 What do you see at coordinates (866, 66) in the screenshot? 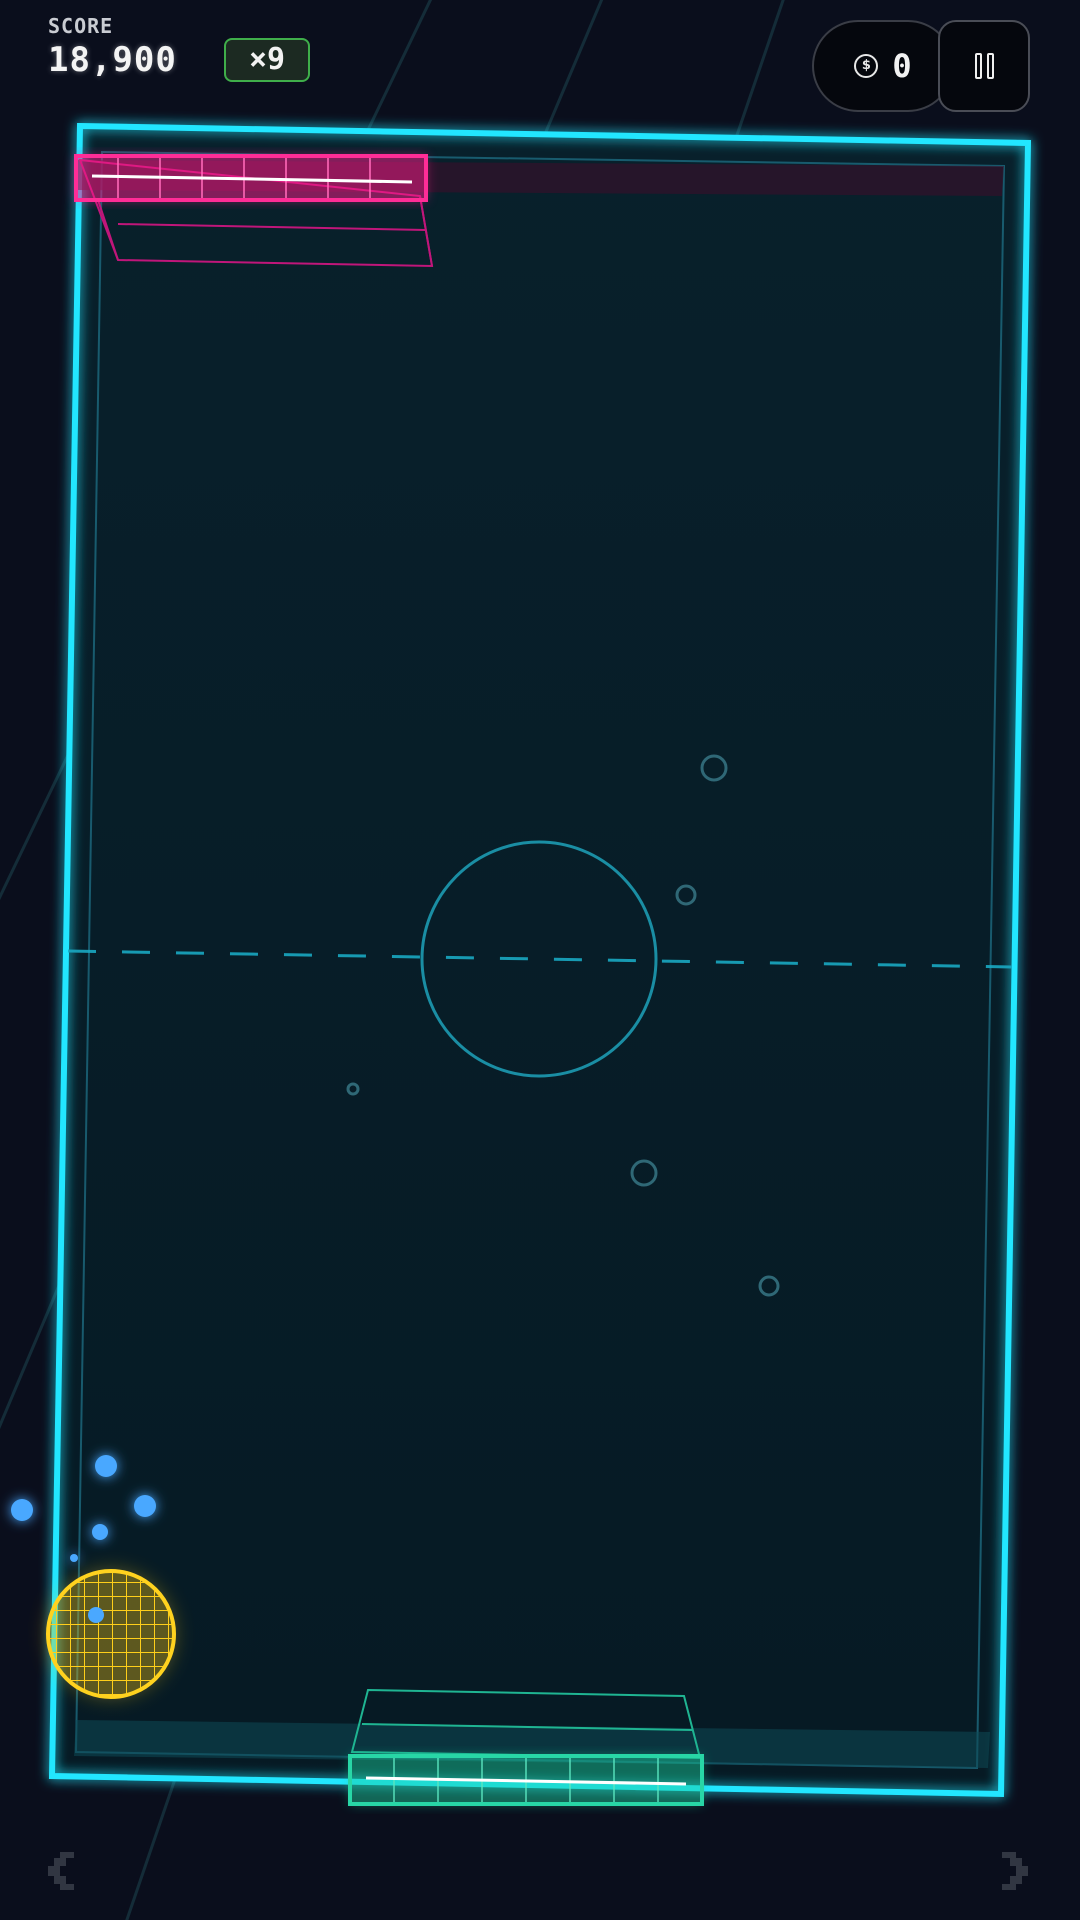
I see `dollar-coin-icon: $` at bounding box center [866, 66].